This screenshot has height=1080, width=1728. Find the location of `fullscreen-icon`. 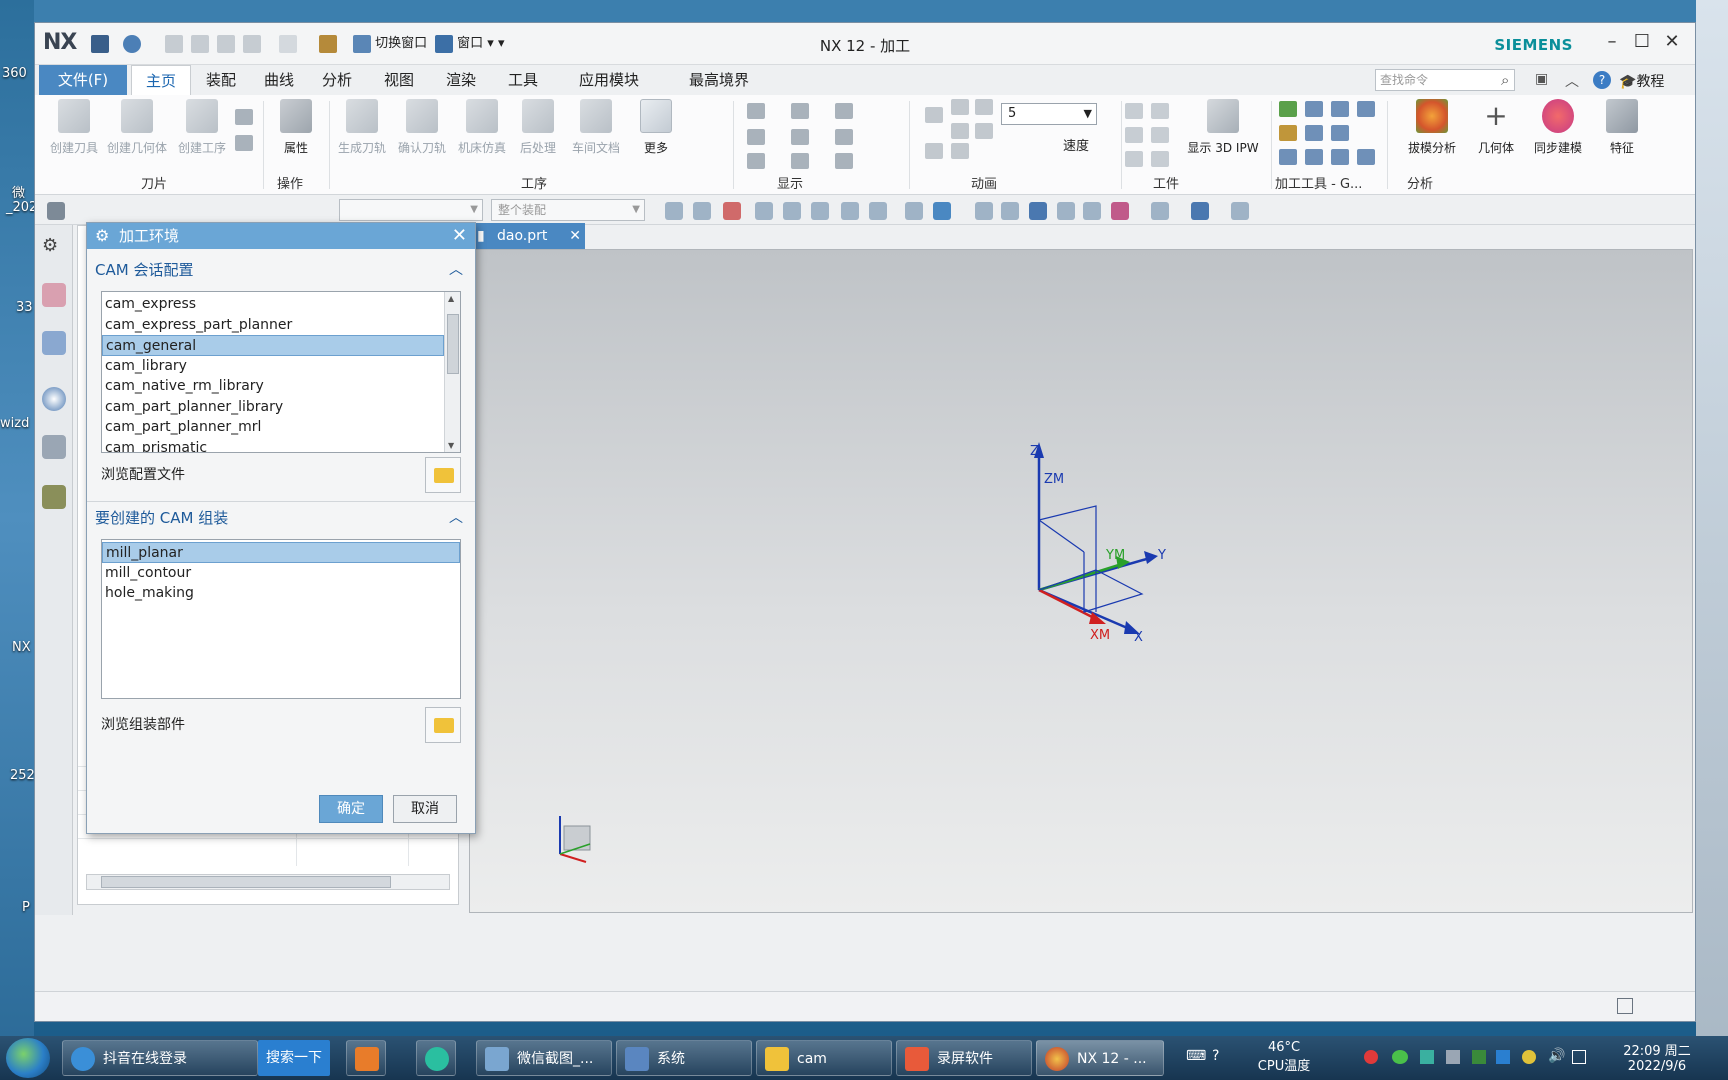

fullscreen-icon is located at coordinates (1625, 1006).